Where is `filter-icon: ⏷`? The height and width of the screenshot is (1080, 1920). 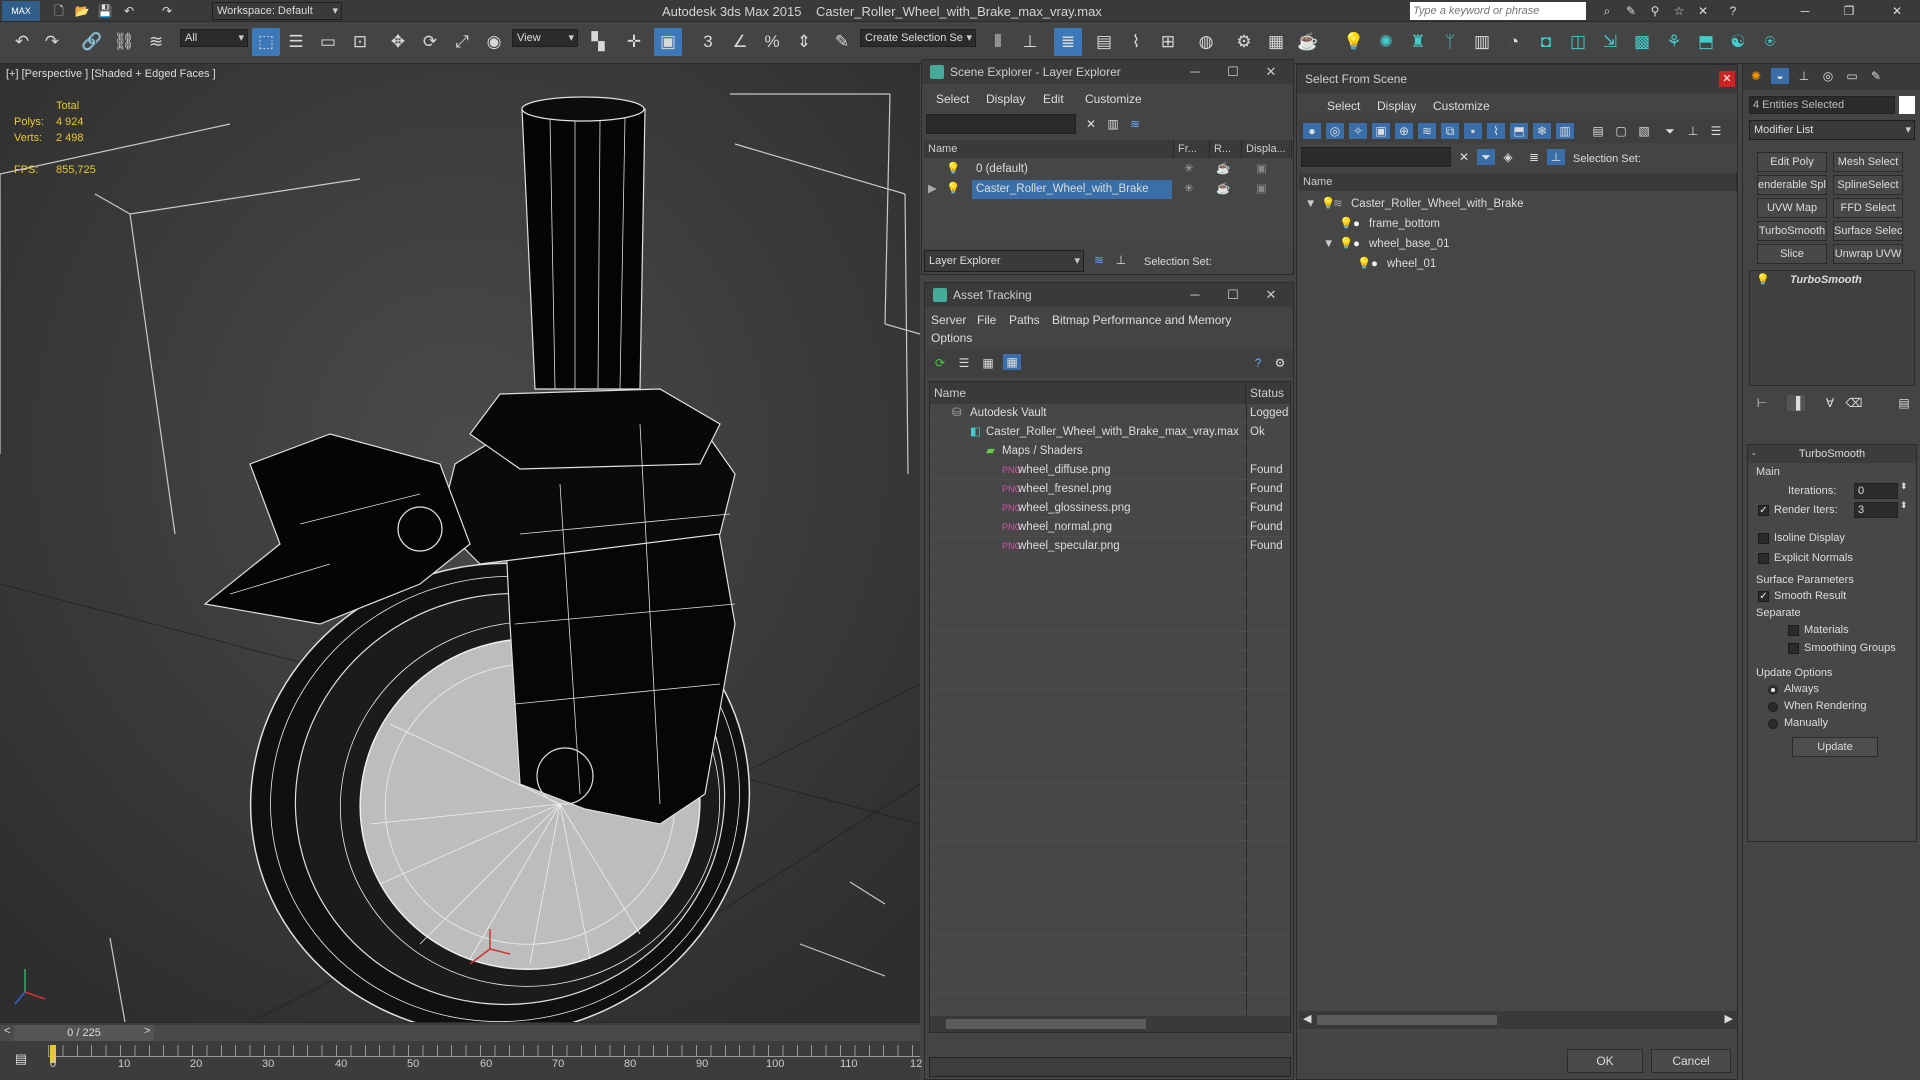
filter-icon: ⏷ is located at coordinates (1670, 131).